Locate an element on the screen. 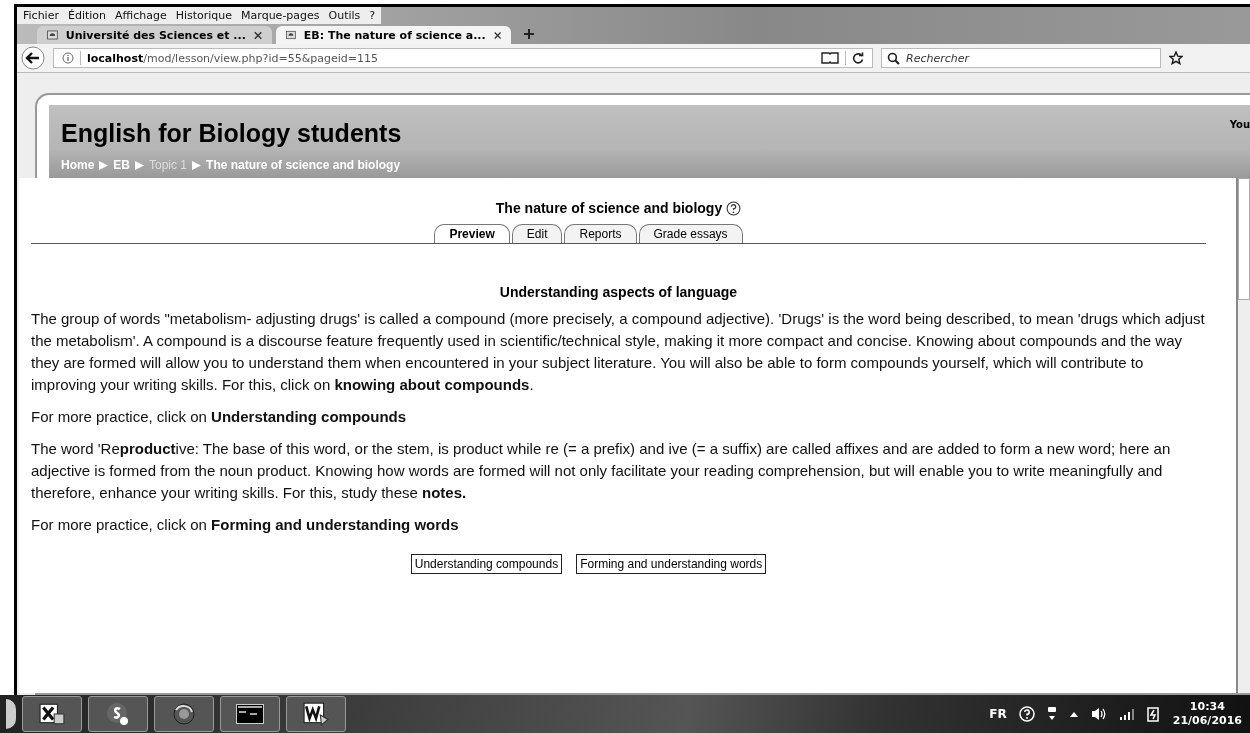 The image size is (1250, 733). clock-time: 10:34 is located at coordinates (1207, 707).